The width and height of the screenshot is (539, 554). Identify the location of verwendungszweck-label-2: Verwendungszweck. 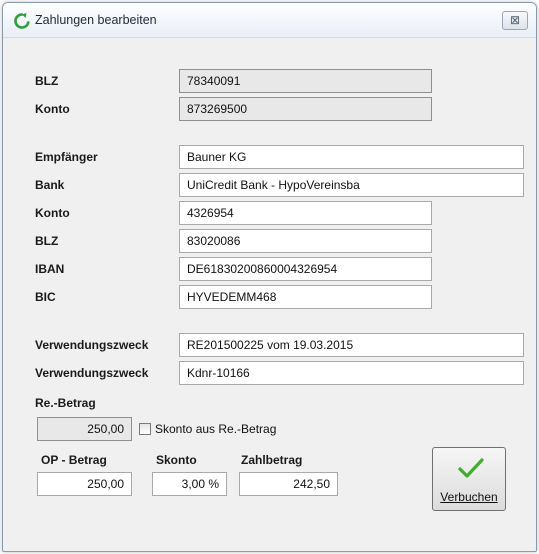
(92, 373).